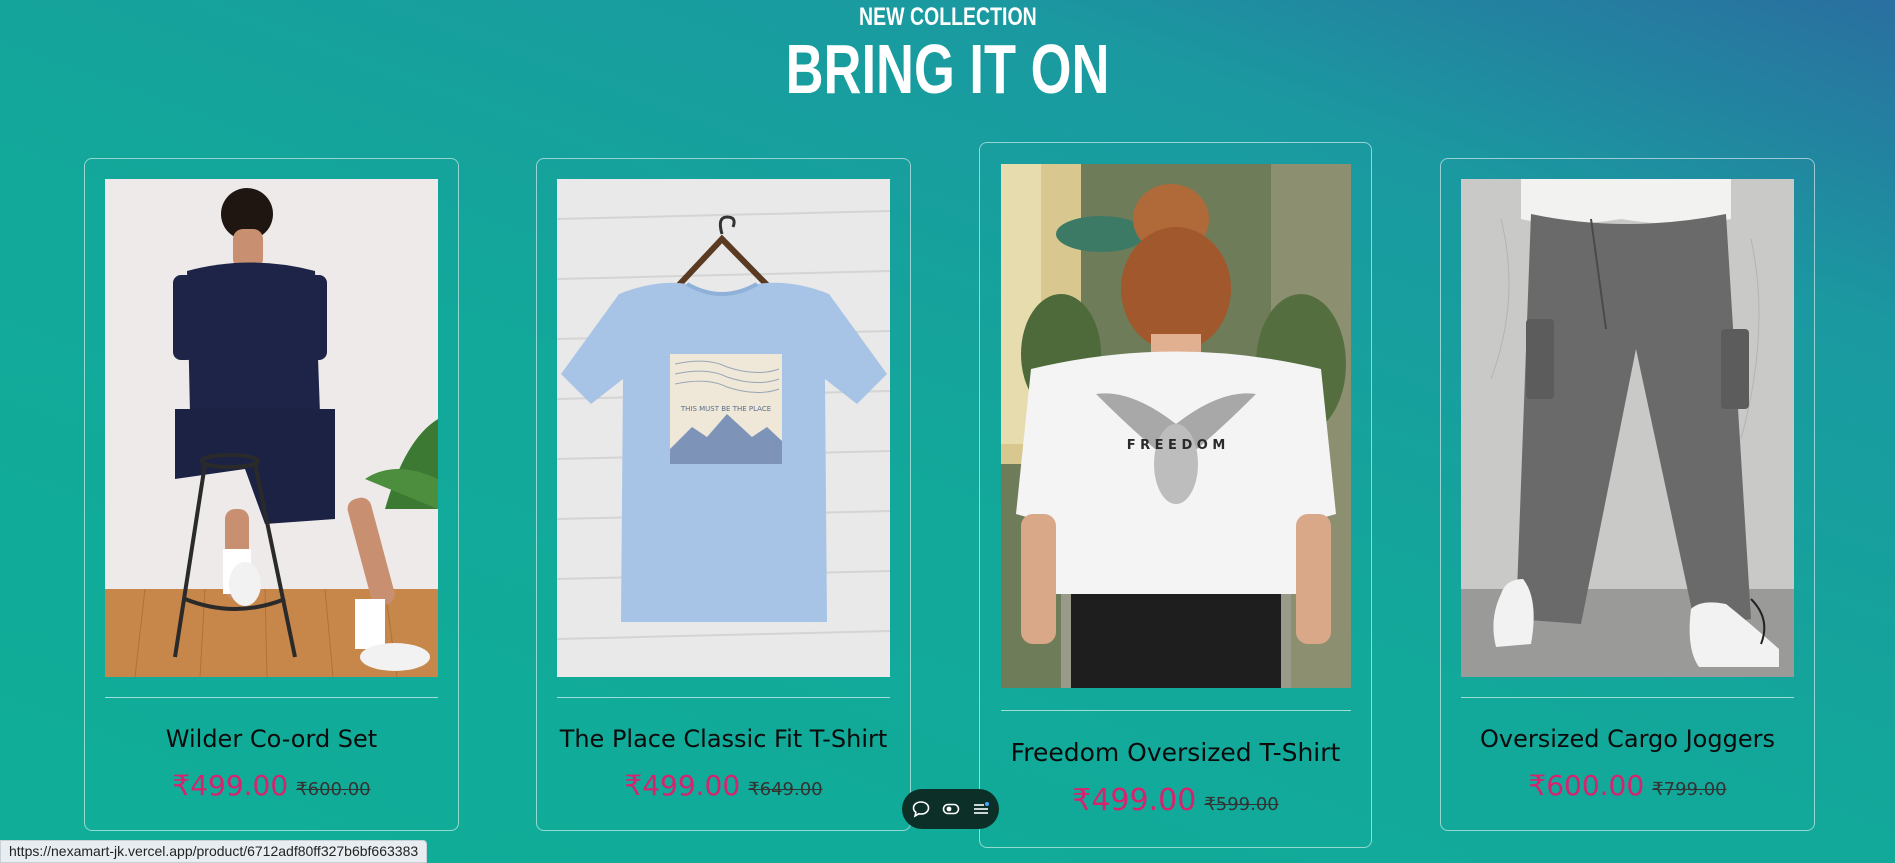  I want to click on floating-toolbar, so click(950, 809).